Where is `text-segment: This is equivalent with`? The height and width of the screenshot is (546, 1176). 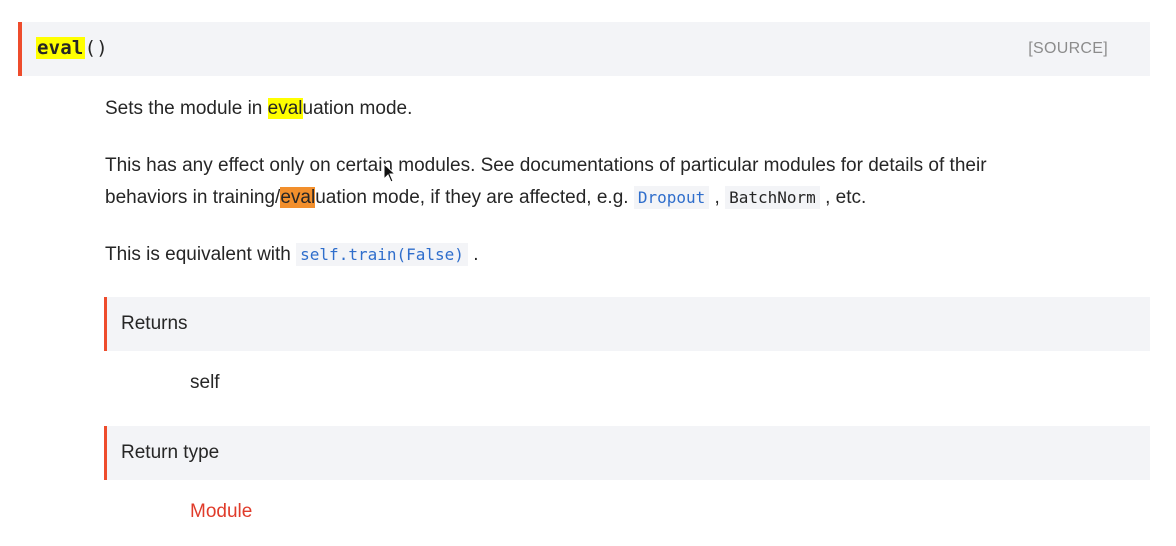
text-segment: This is equivalent with is located at coordinates (201, 254).